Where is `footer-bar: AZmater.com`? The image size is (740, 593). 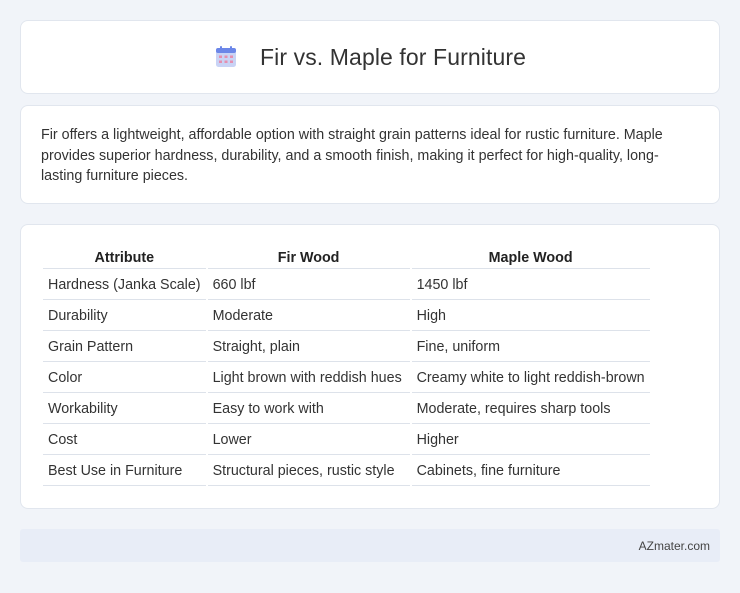
footer-bar: AZmater.com is located at coordinates (370, 545).